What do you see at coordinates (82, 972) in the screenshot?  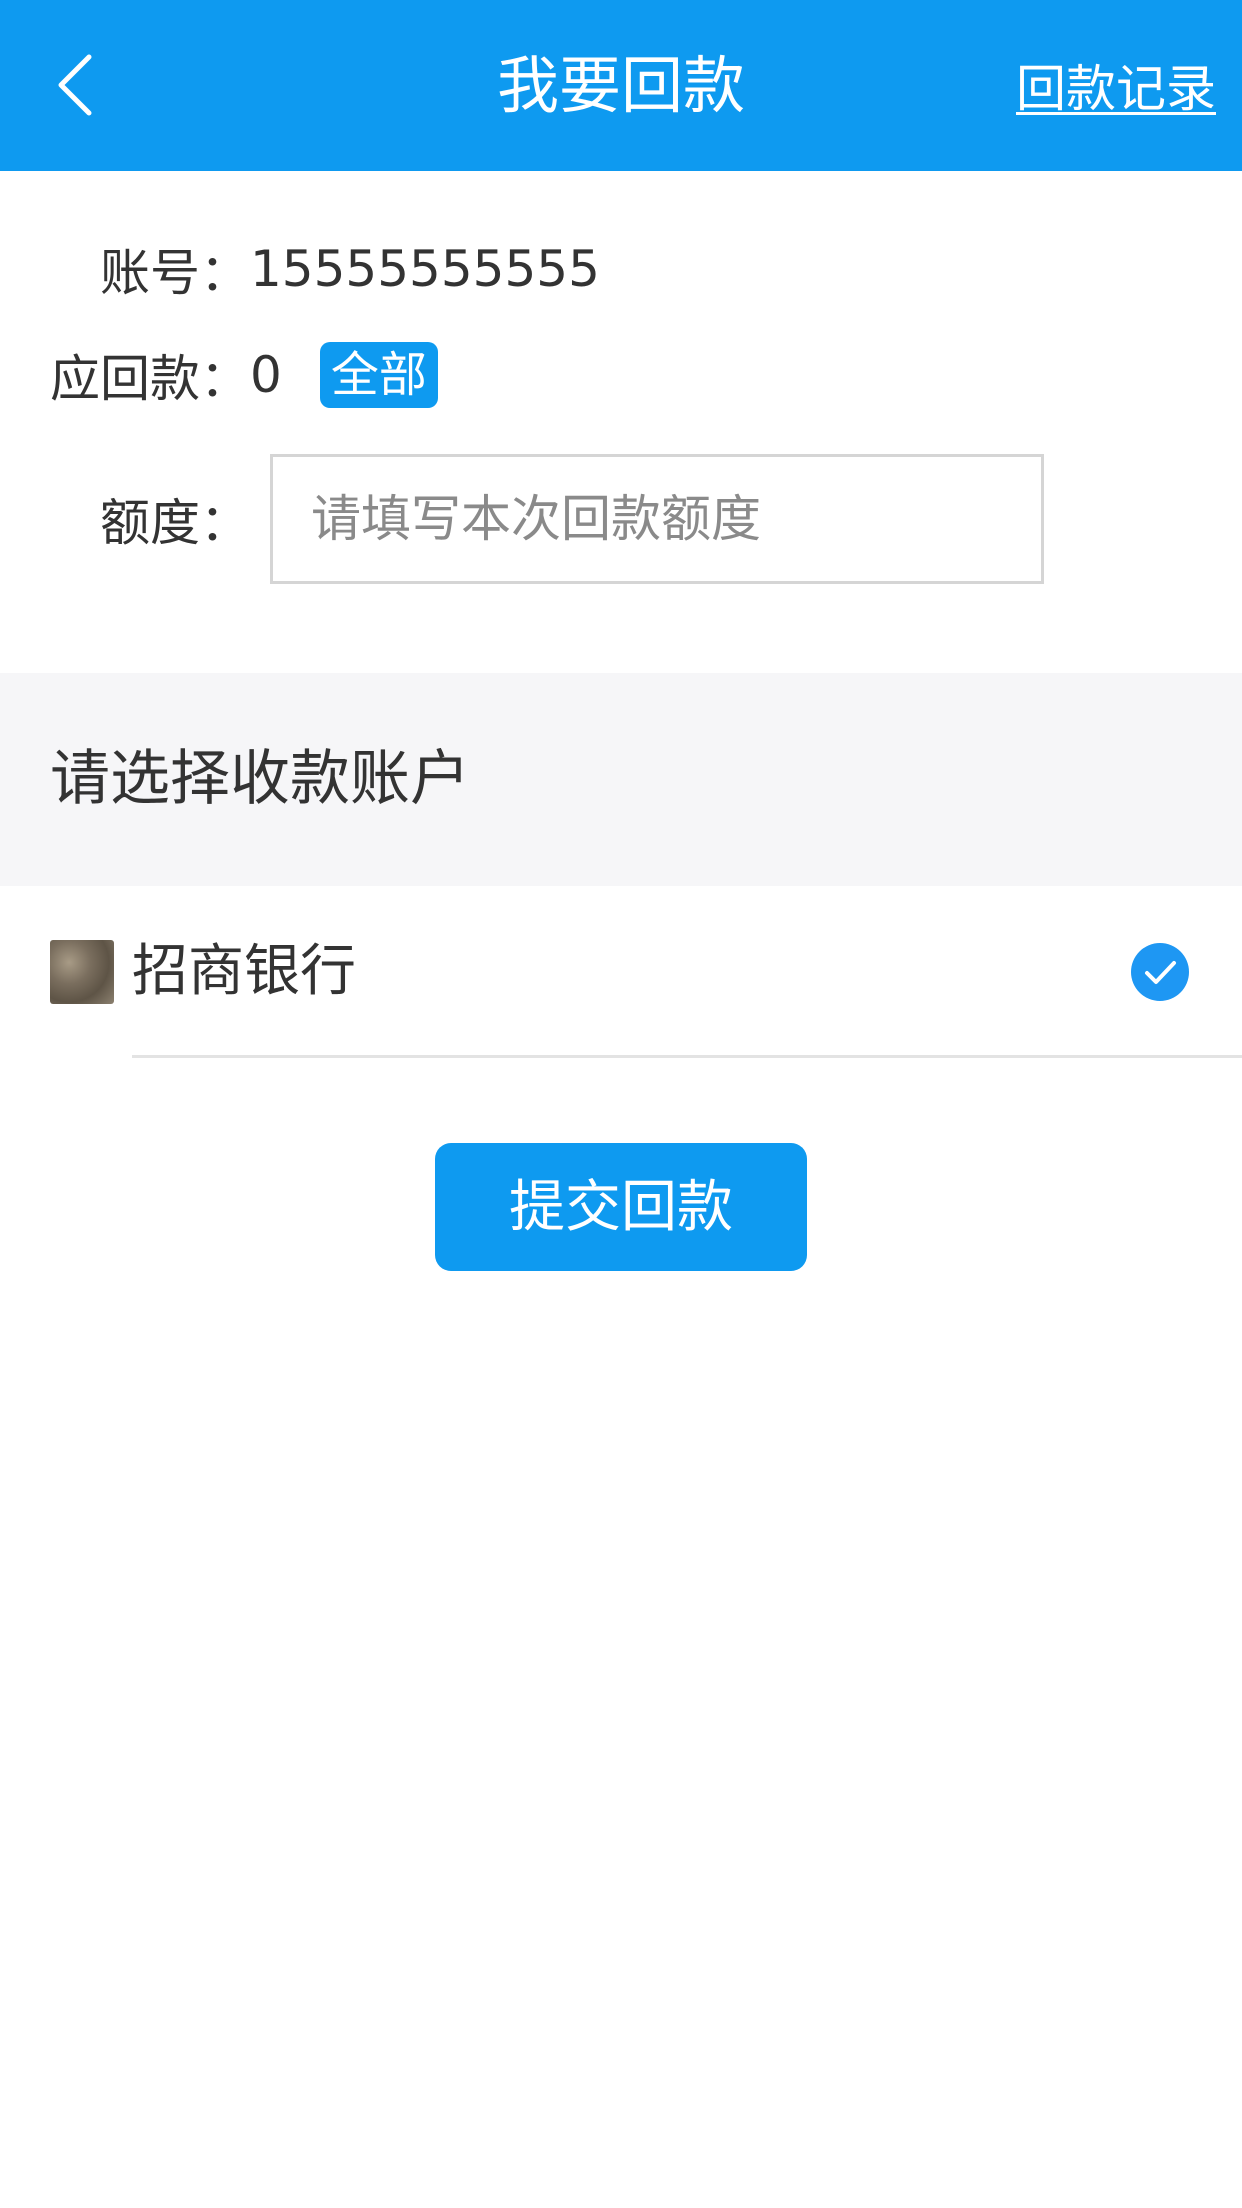 I see `bank-logo-icon` at bounding box center [82, 972].